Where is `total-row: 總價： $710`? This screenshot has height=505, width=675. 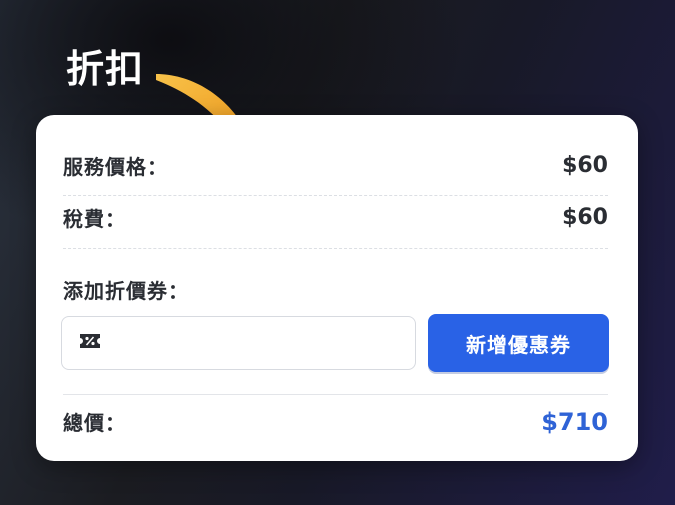 total-row: 總價： $710 is located at coordinates (335, 421).